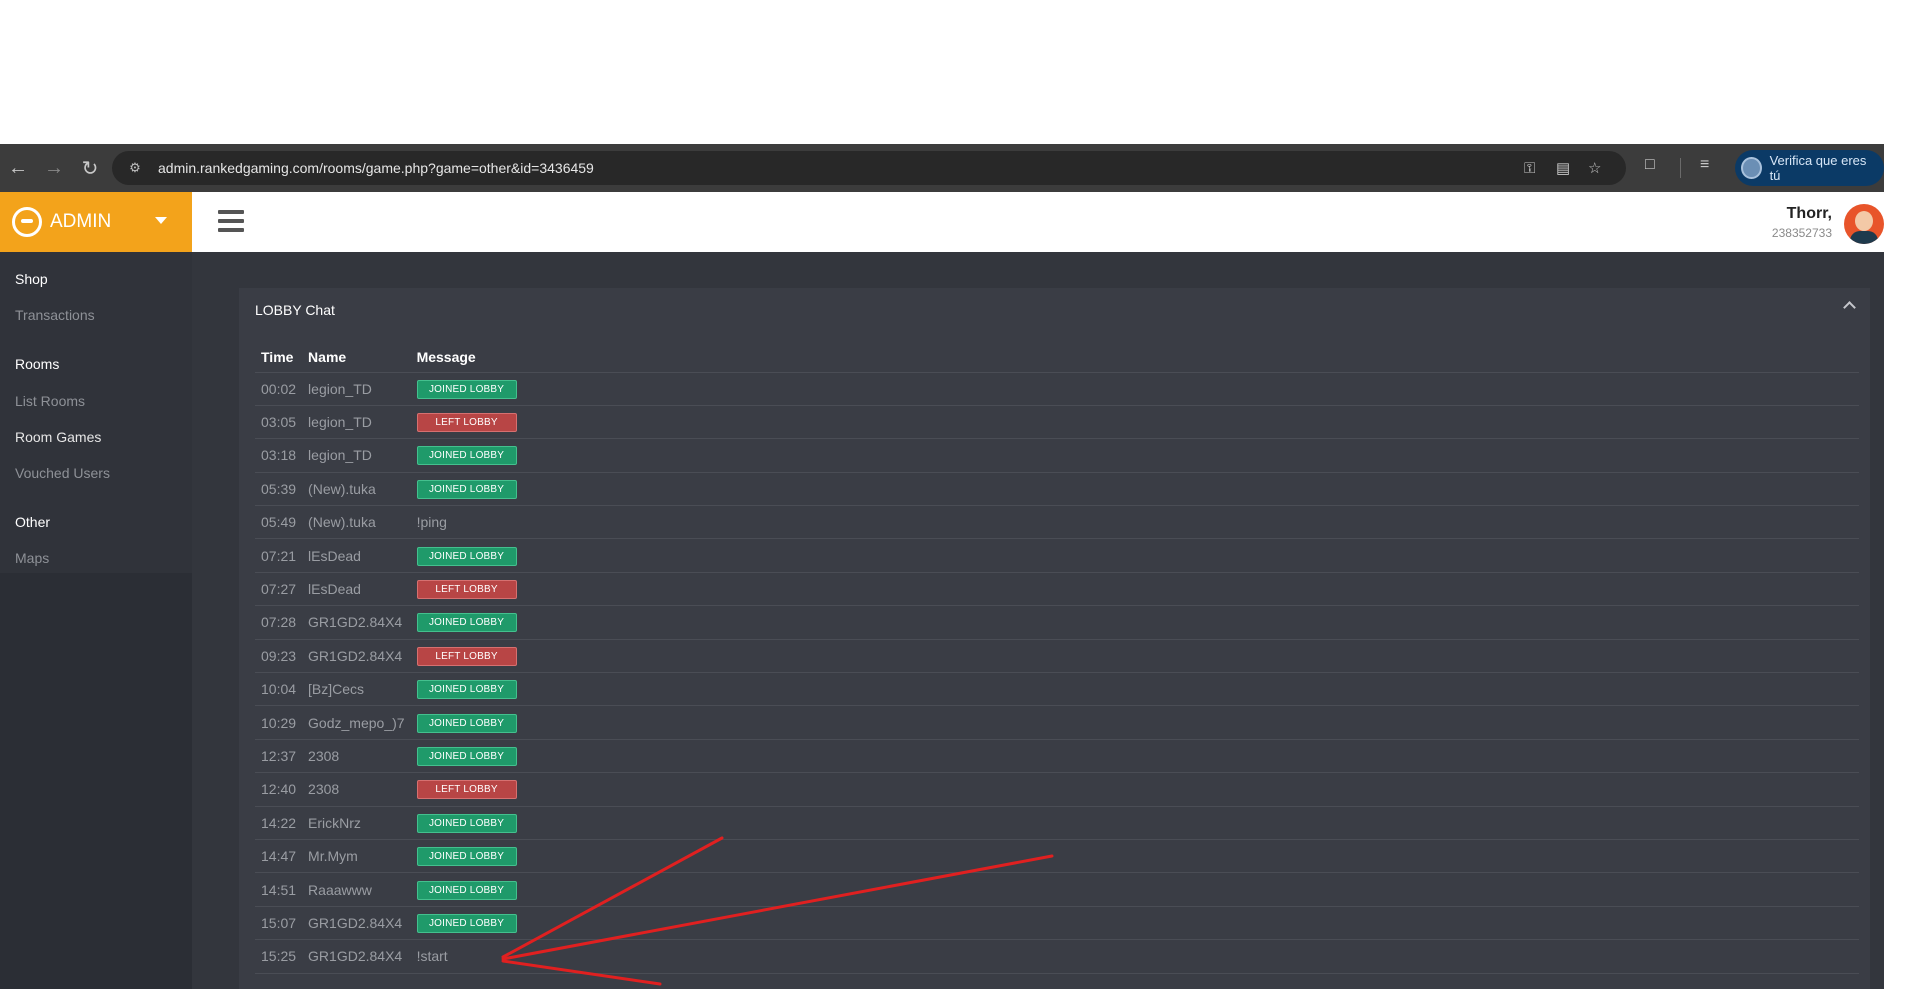 This screenshot has width=1919, height=989. Describe the element at coordinates (356, 689) in the screenshot. I see `row-name: [Bz]Cecs` at that location.